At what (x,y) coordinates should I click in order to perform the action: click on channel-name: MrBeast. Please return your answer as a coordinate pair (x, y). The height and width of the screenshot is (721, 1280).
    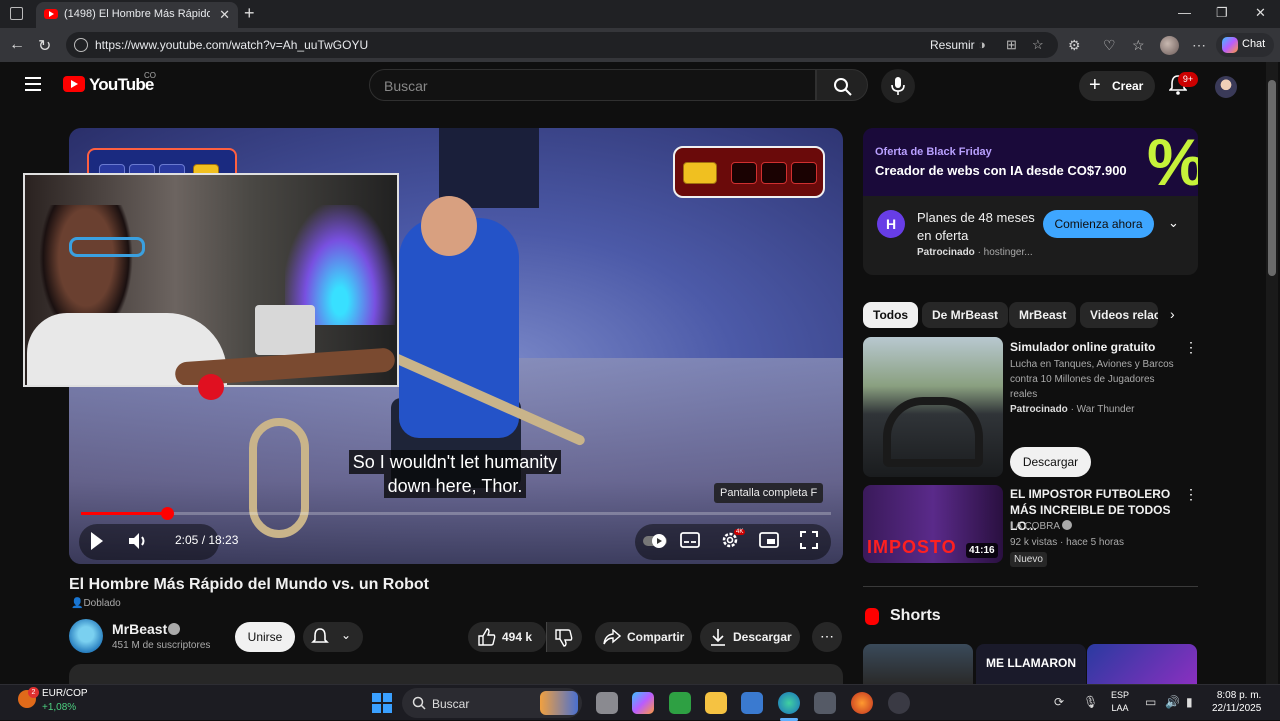
    Looking at the image, I should click on (139, 629).